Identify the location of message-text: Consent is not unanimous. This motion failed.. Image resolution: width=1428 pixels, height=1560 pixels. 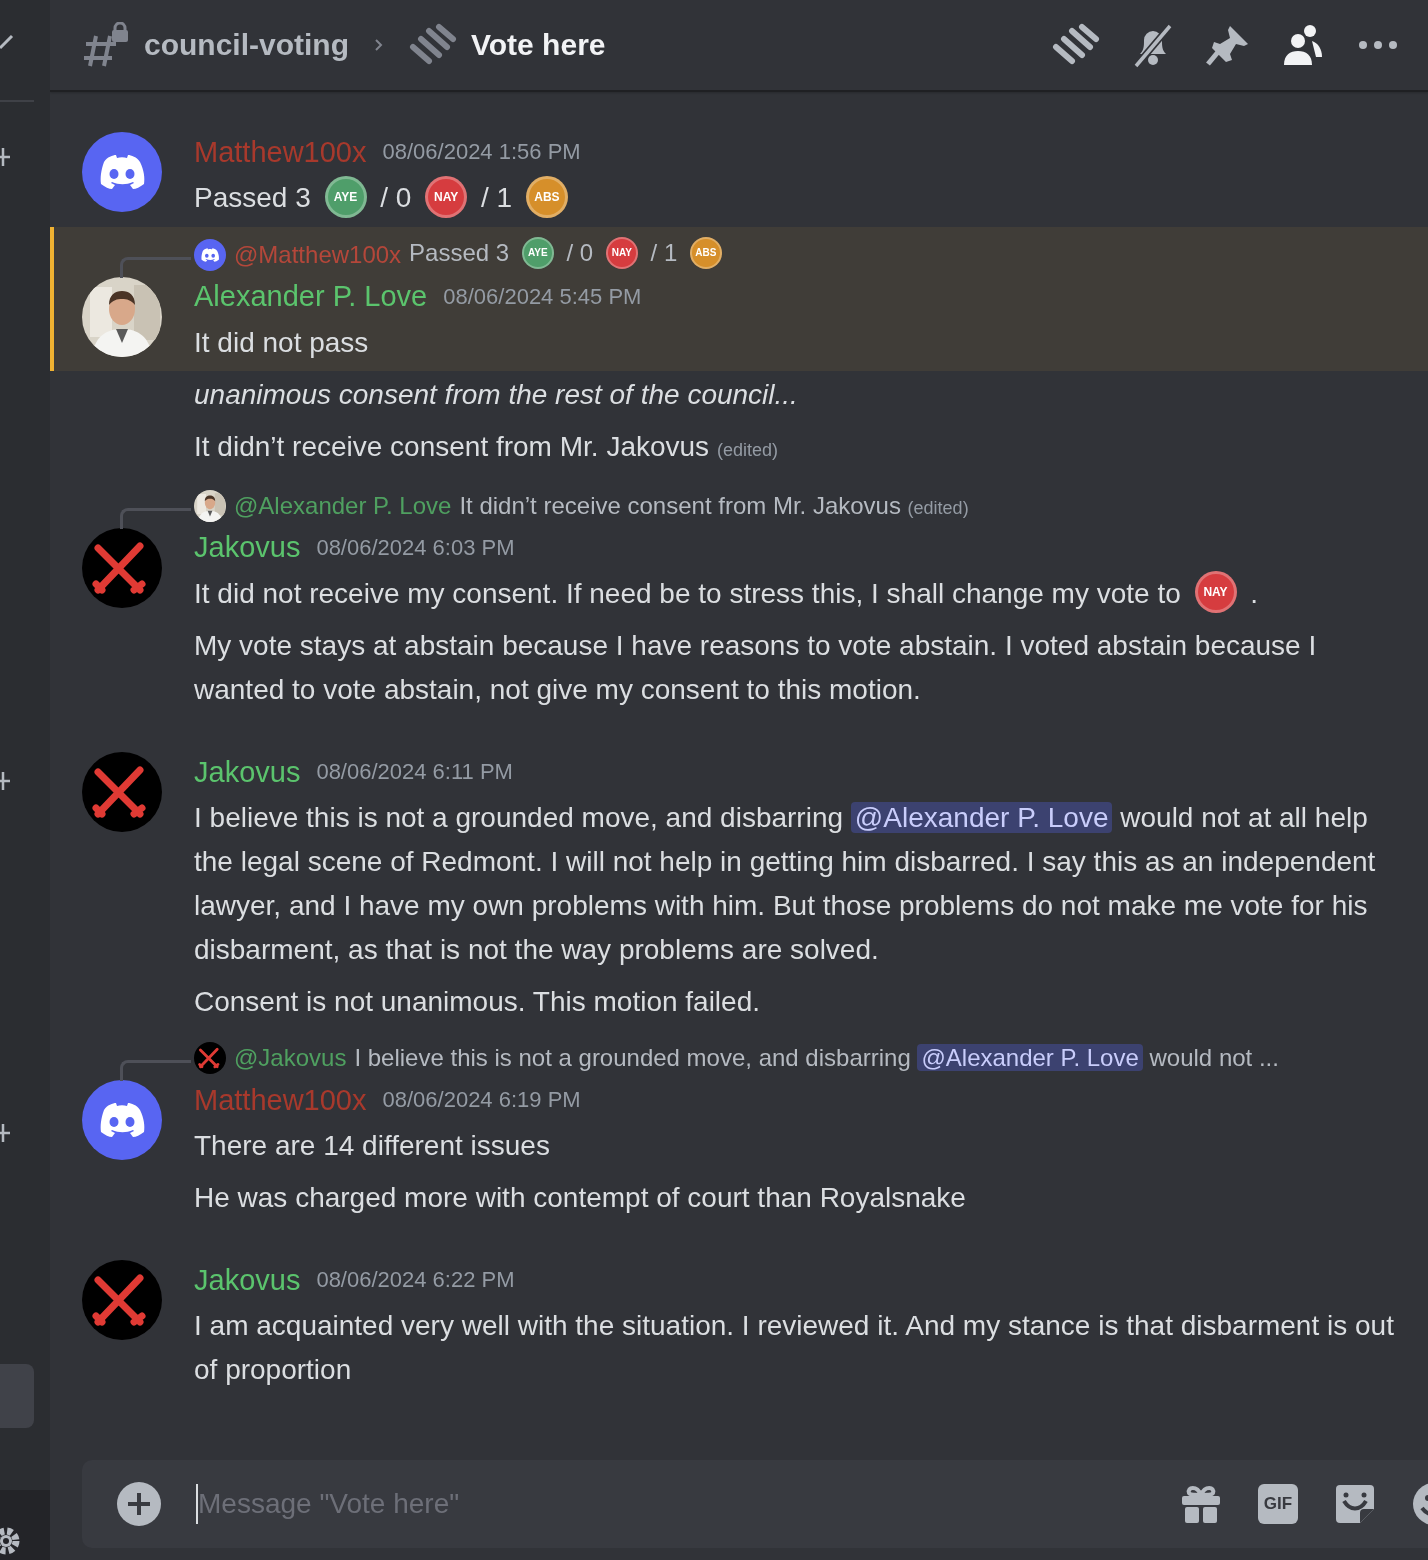
(477, 1002).